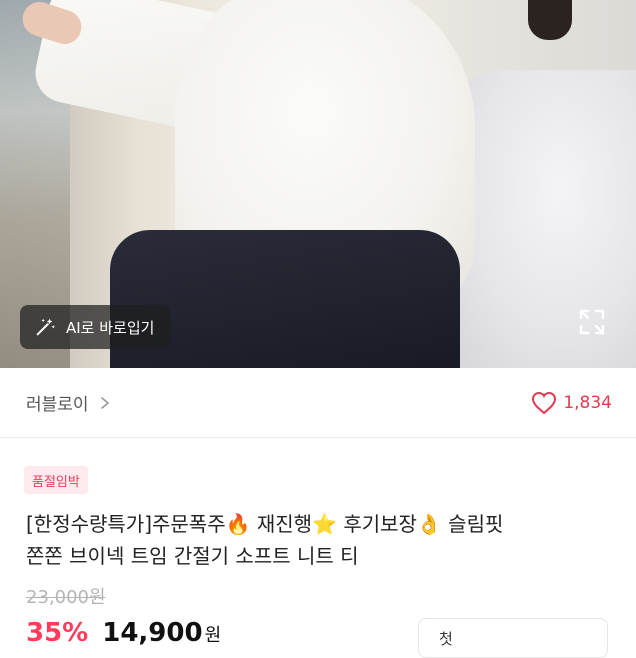 This screenshot has width=636, height=658. Describe the element at coordinates (318, 403) in the screenshot. I see `seller-row: 러블로이 1,834` at that location.